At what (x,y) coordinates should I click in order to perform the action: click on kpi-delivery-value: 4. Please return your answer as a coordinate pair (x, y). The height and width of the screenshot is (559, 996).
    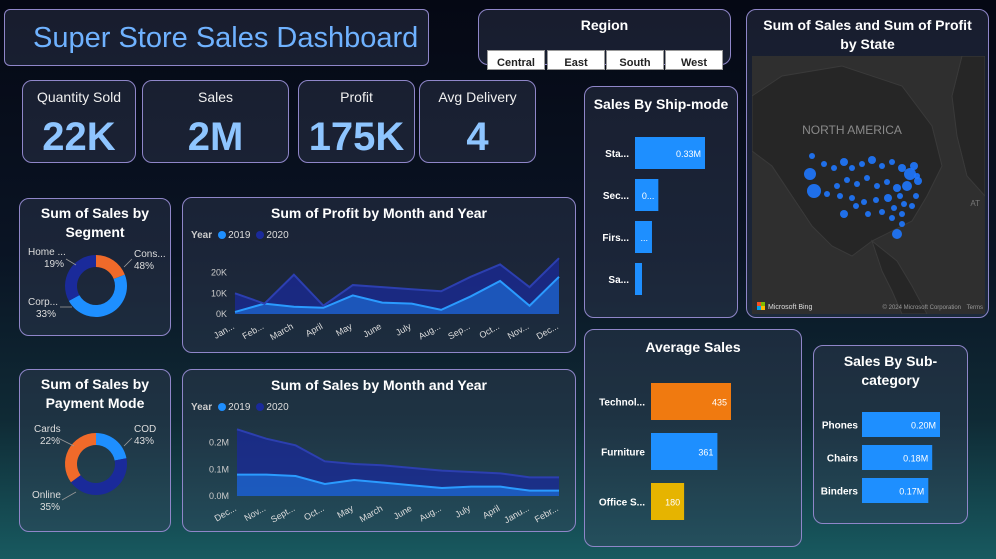
    Looking at the image, I should click on (477, 137).